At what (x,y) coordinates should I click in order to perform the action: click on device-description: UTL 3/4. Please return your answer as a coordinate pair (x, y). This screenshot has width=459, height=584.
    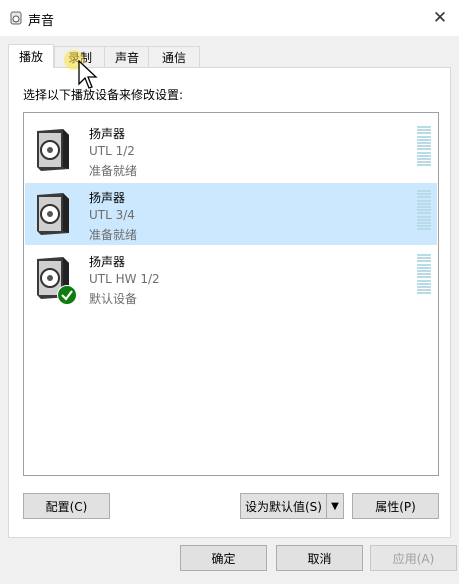
    Looking at the image, I should click on (112, 215).